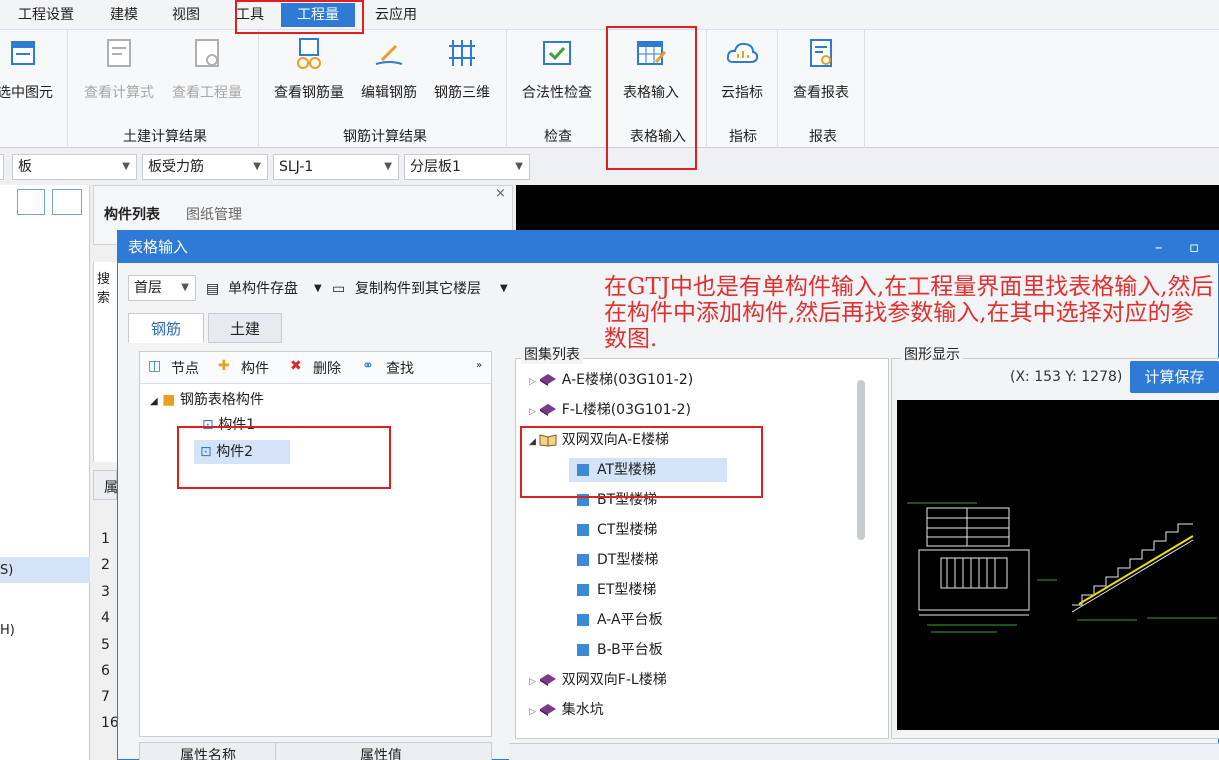  What do you see at coordinates (651, 69) in the screenshot?
I see `table-input-button: 表格输入` at bounding box center [651, 69].